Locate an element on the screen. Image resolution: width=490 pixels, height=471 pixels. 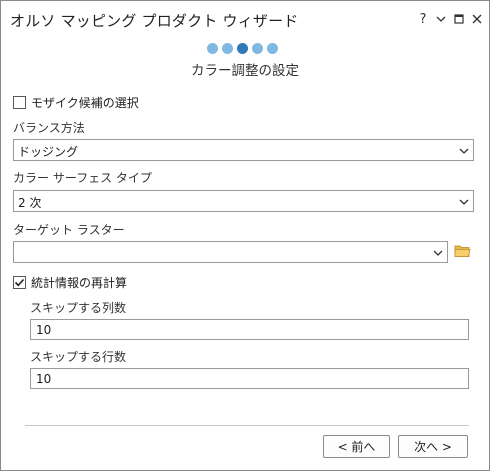
mosaic-candidates-checkbox-row: モザイク候補の選択 is located at coordinates (76, 102).